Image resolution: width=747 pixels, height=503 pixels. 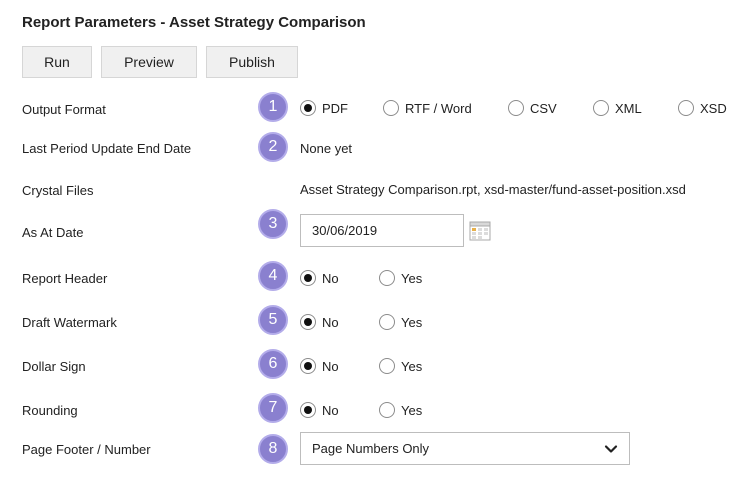 I want to click on step-badge-7: 7, so click(x=273, y=408).